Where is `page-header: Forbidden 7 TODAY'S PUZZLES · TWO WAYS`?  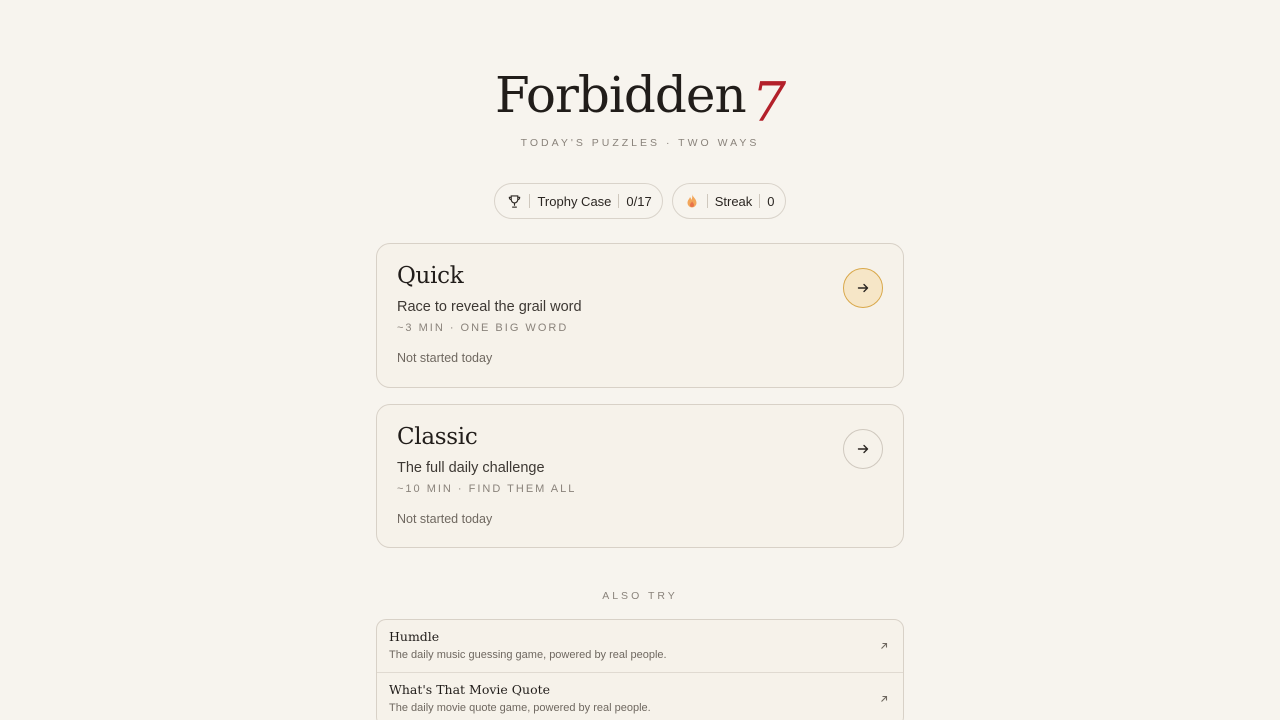
page-header: Forbidden 7 TODAY'S PUZZLES · TWO WAYS is located at coordinates (640, 103).